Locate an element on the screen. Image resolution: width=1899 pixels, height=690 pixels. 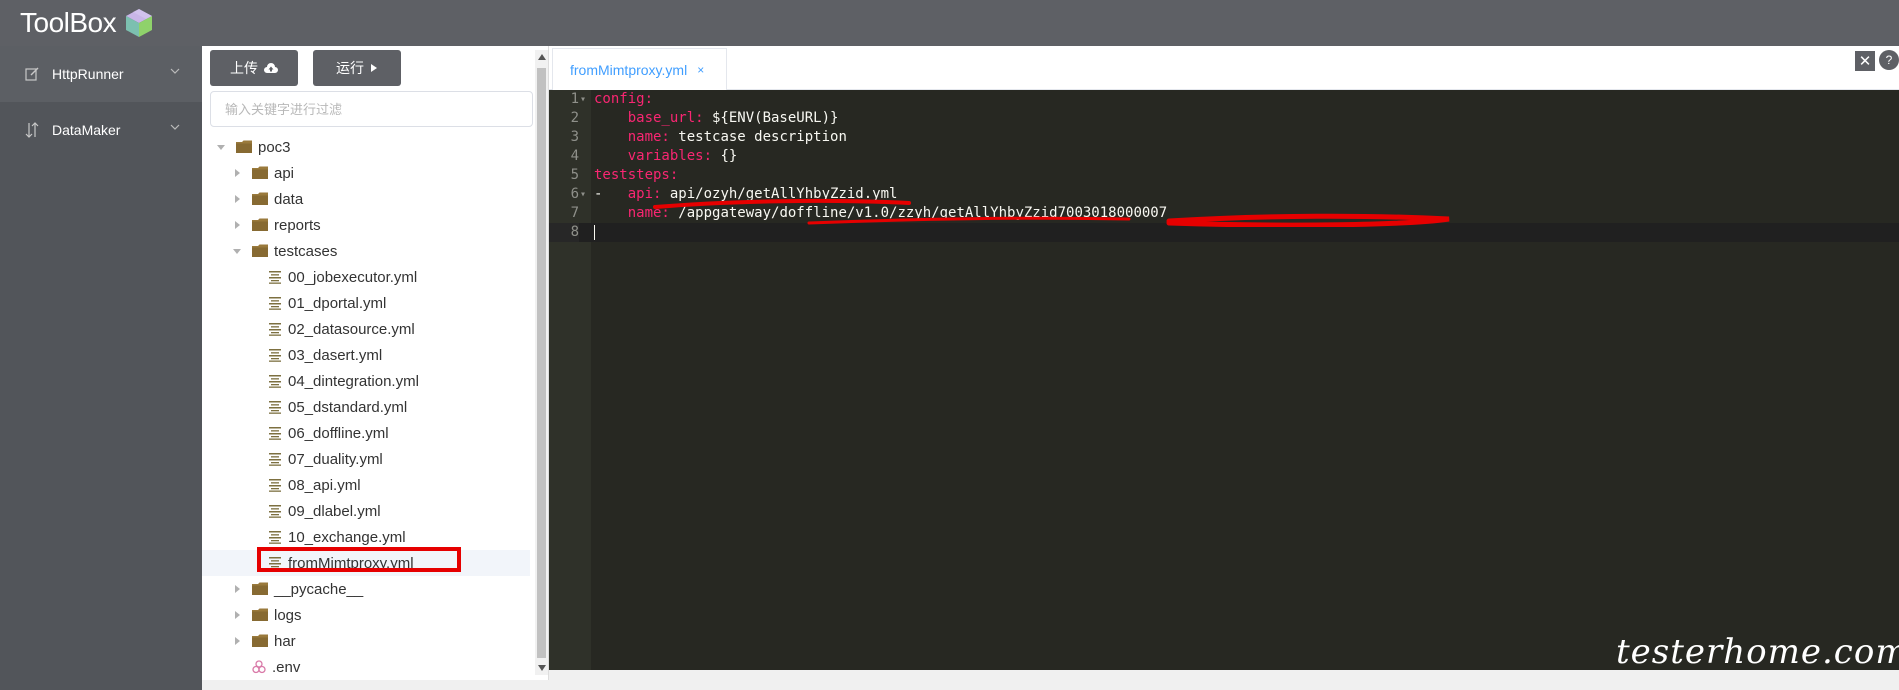
scrollbar-thumb is located at coordinates (541, 363).